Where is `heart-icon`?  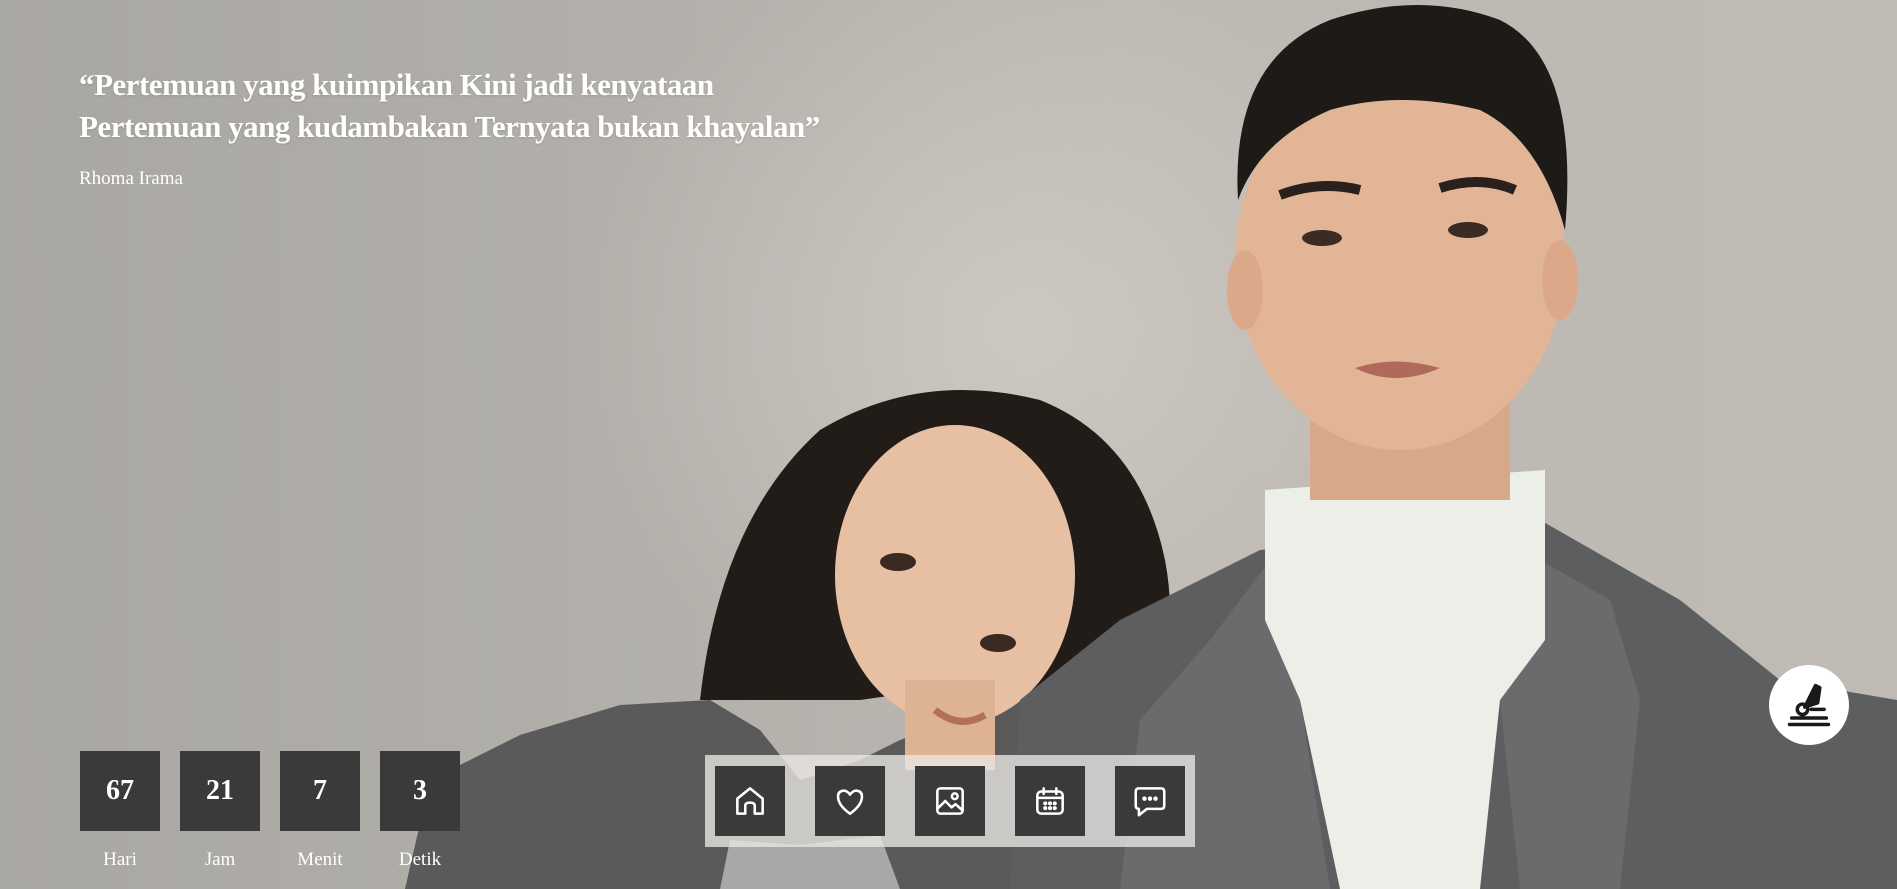
heart-icon is located at coordinates (850, 802).